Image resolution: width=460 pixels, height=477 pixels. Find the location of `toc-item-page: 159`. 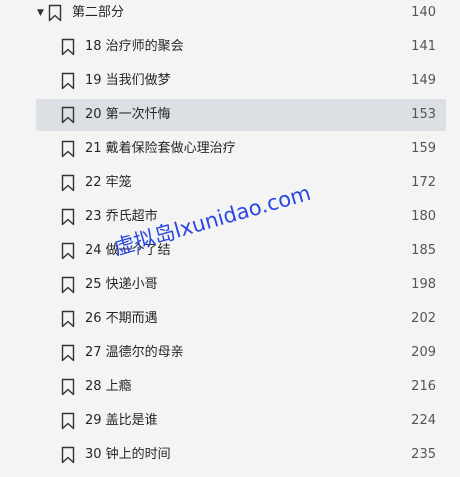

toc-item-page: 159 is located at coordinates (423, 148).